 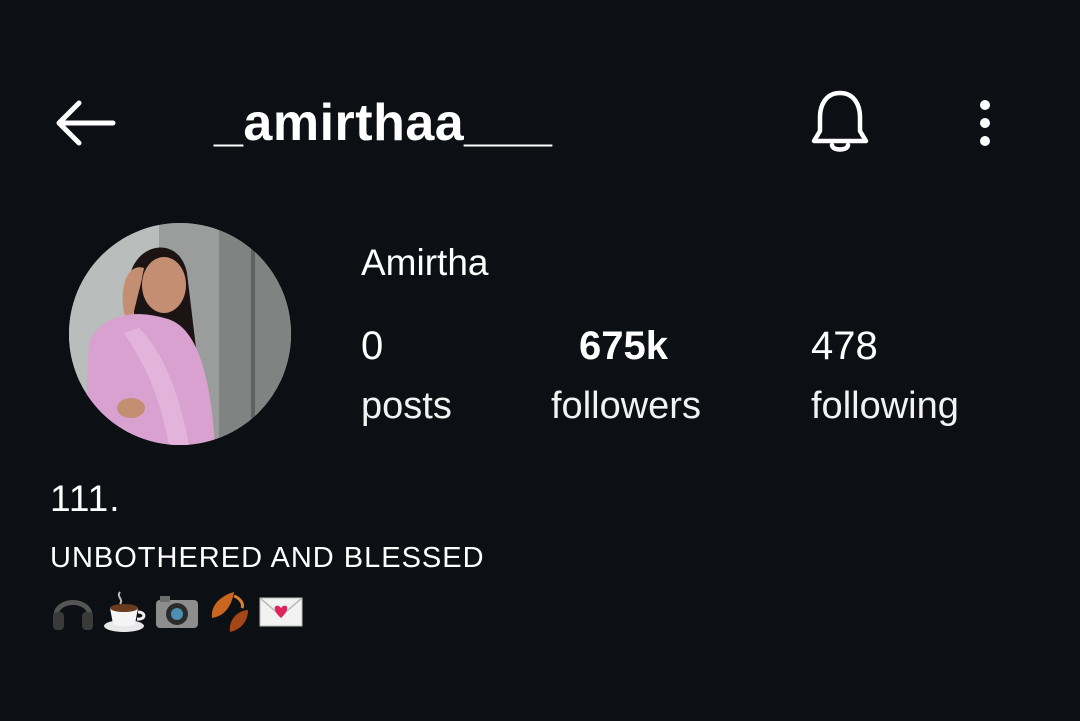 I want to click on stat-label: followers, so click(x=626, y=406).